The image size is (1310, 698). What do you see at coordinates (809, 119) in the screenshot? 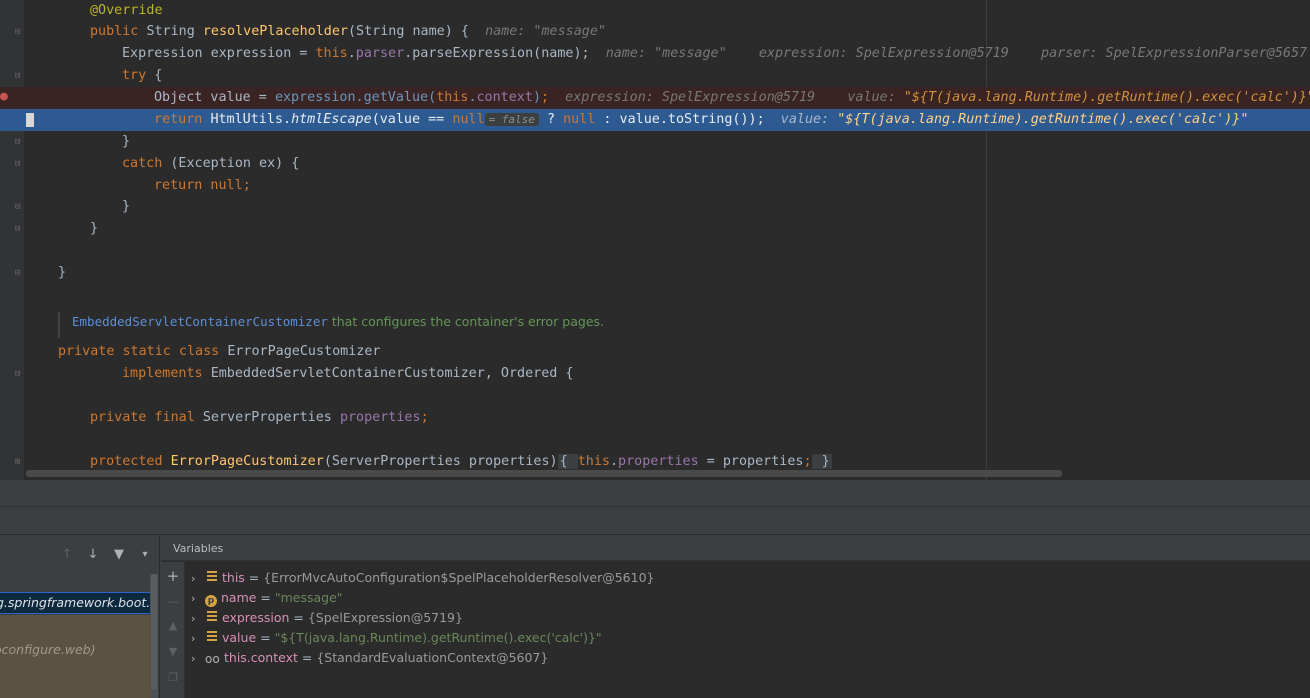
I see `inline-debug-hint: value:` at bounding box center [809, 119].